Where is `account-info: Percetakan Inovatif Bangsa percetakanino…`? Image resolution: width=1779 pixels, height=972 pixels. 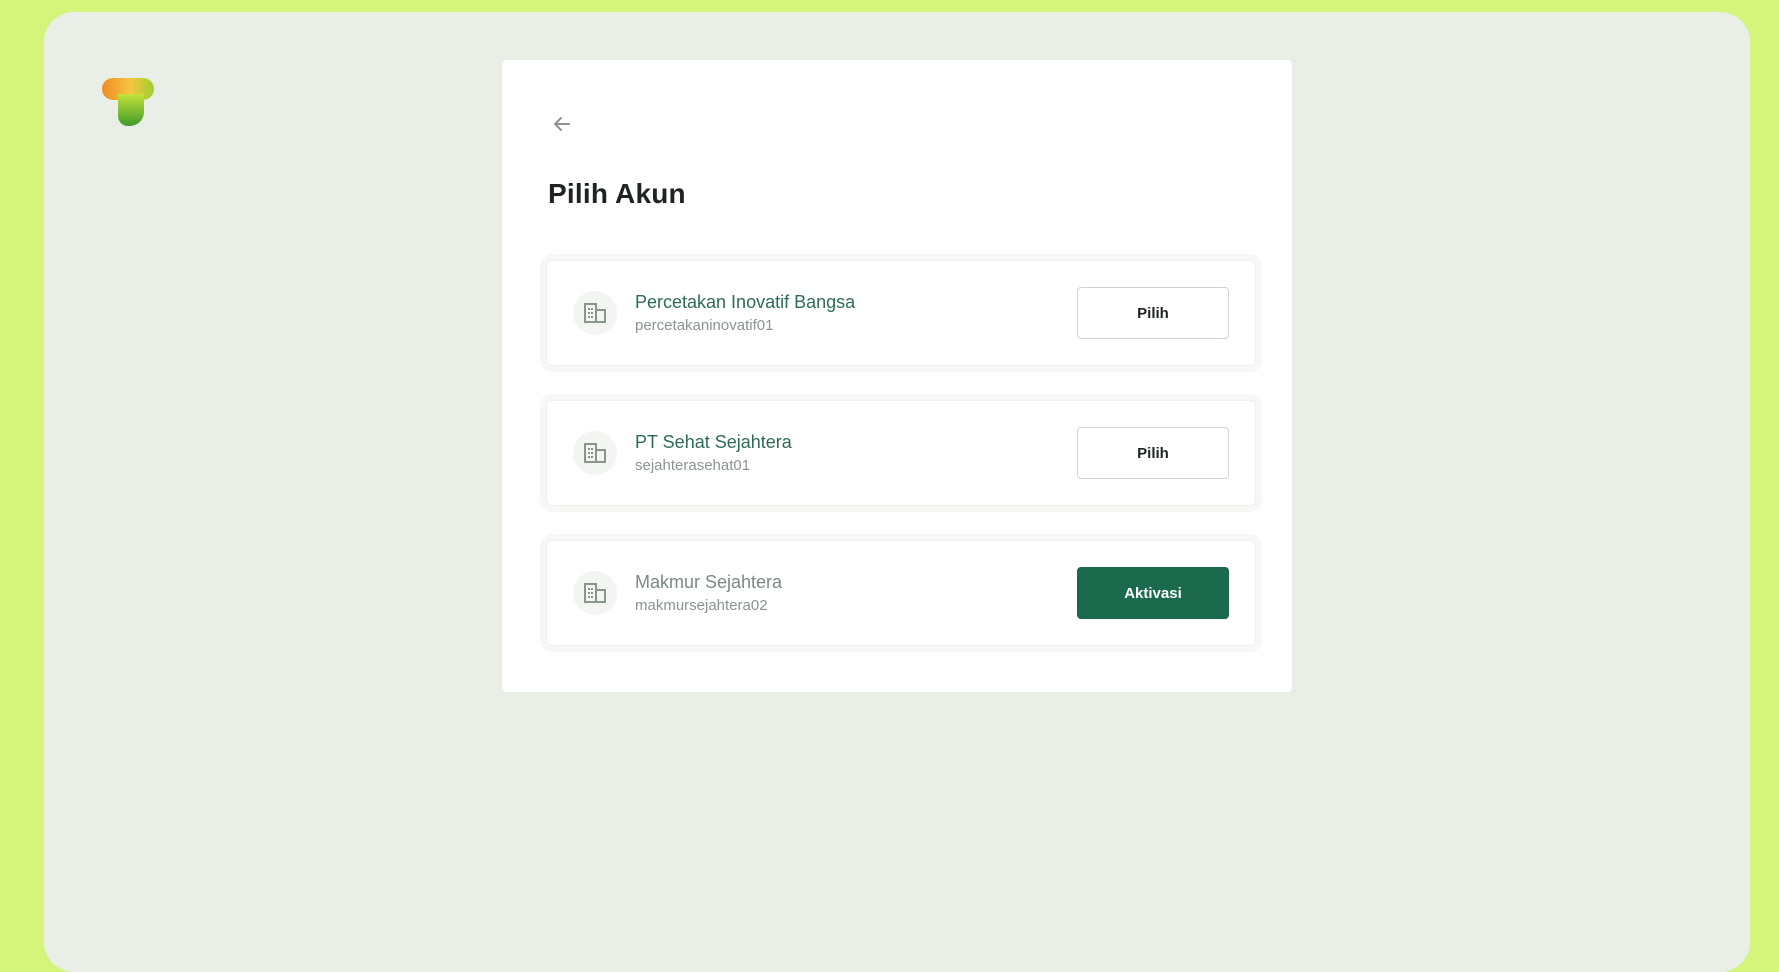
account-info: Percetakan Inovatif Bangsa percetakanino… is located at coordinates (745, 313).